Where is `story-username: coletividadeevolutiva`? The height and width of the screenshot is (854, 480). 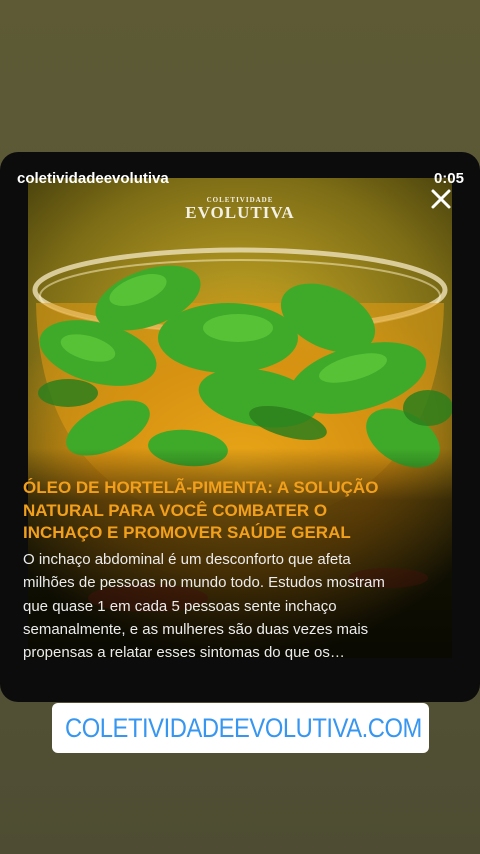
story-username: coletividadeevolutiva is located at coordinates (93, 178).